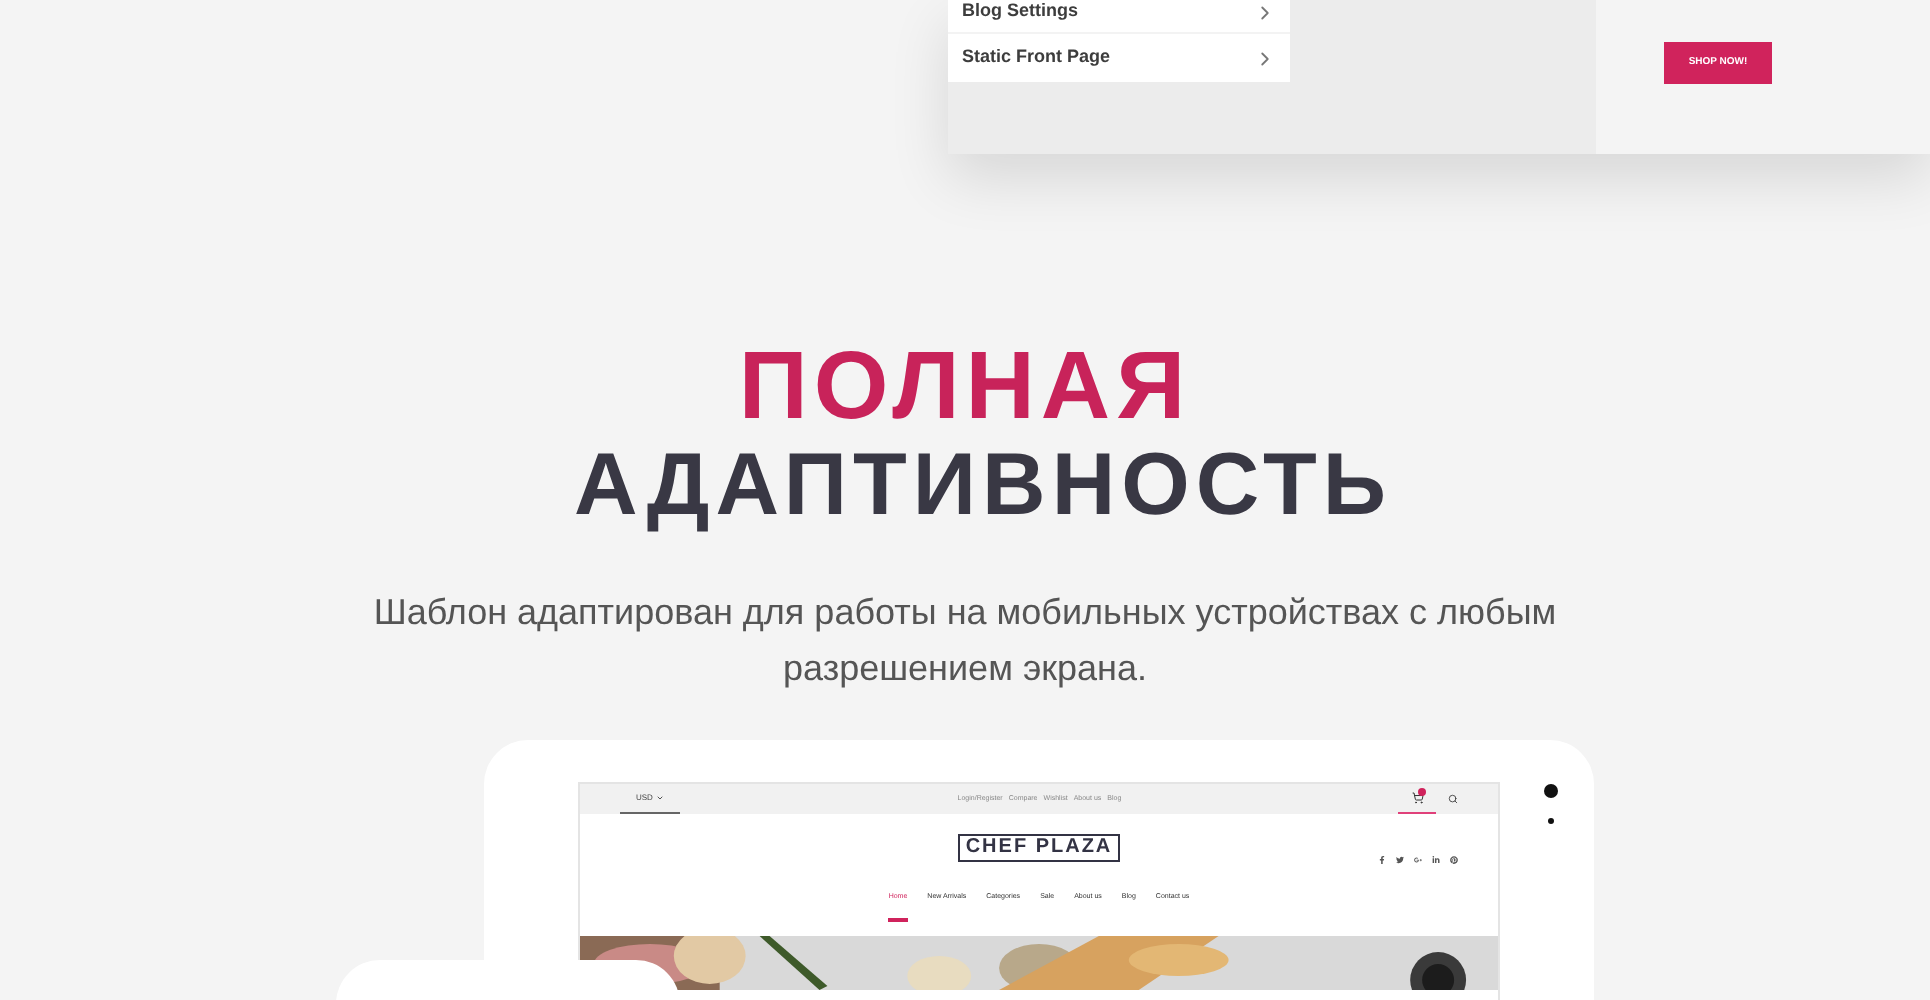 This screenshot has height=1000, width=1930. Describe the element at coordinates (1436, 860) in the screenshot. I see `linkedin-icon` at that location.